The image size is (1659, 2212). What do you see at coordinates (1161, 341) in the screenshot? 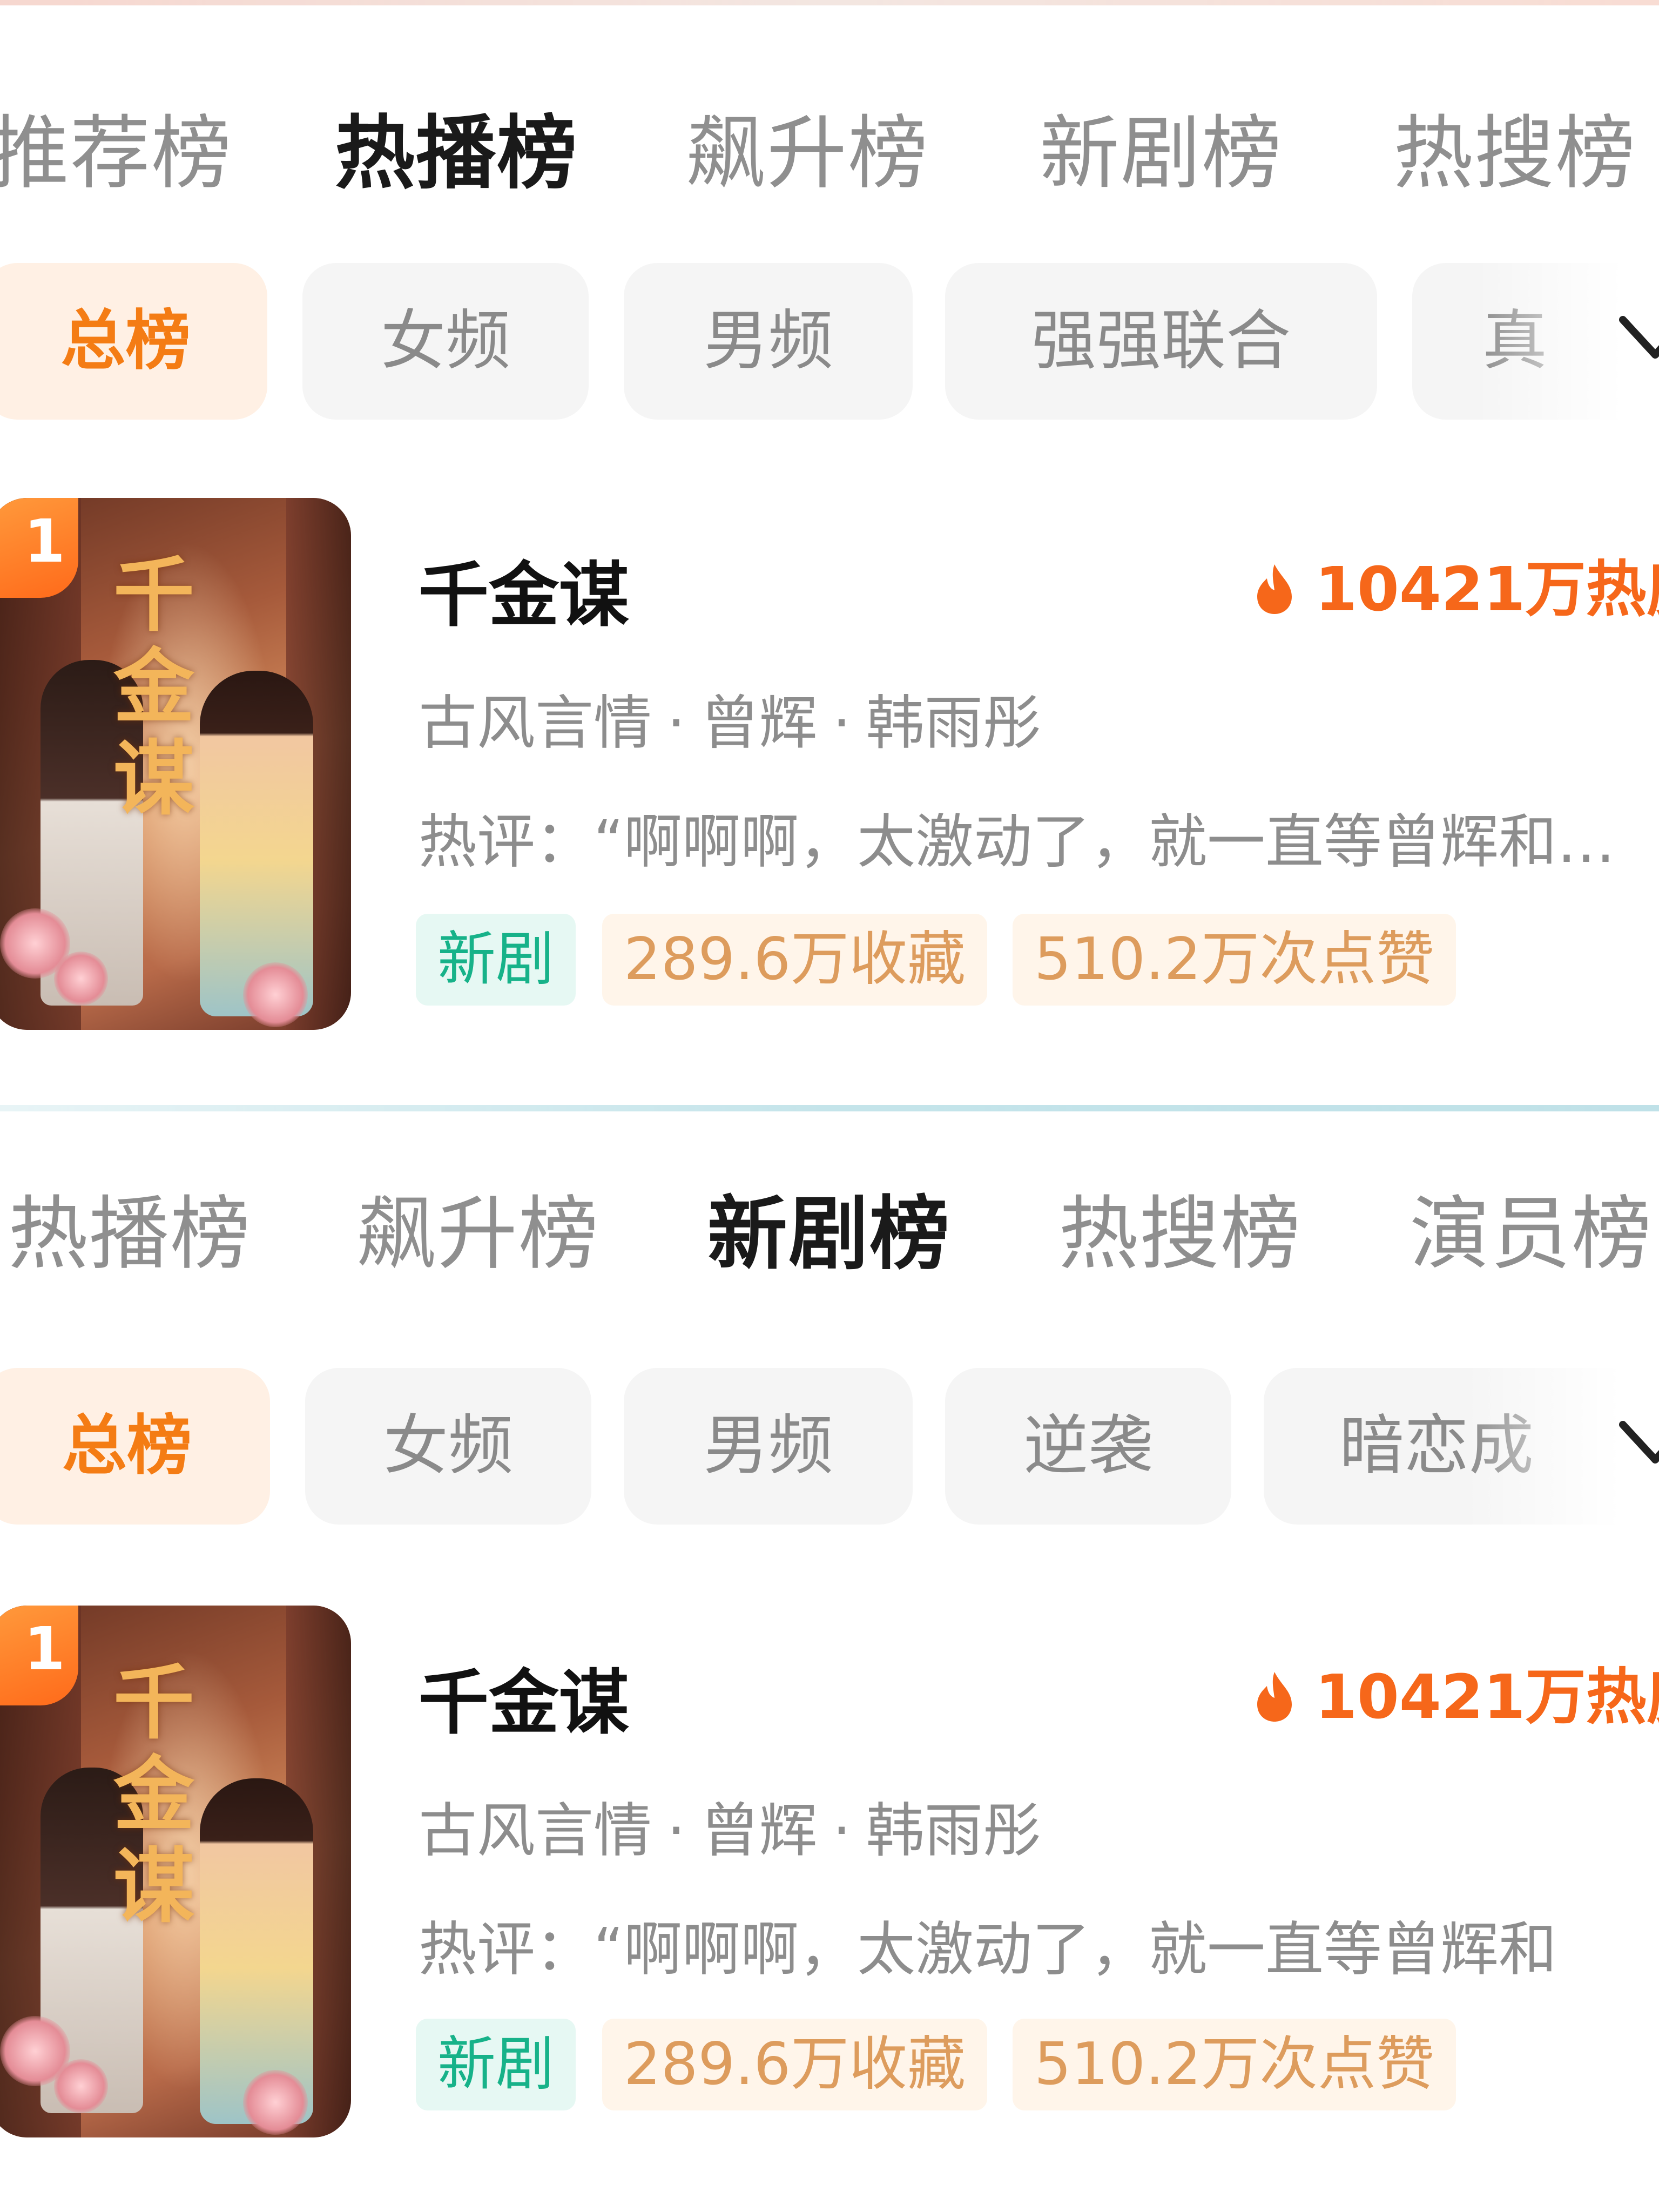
I see `chip-strong-alliance: 强强联合` at bounding box center [1161, 341].